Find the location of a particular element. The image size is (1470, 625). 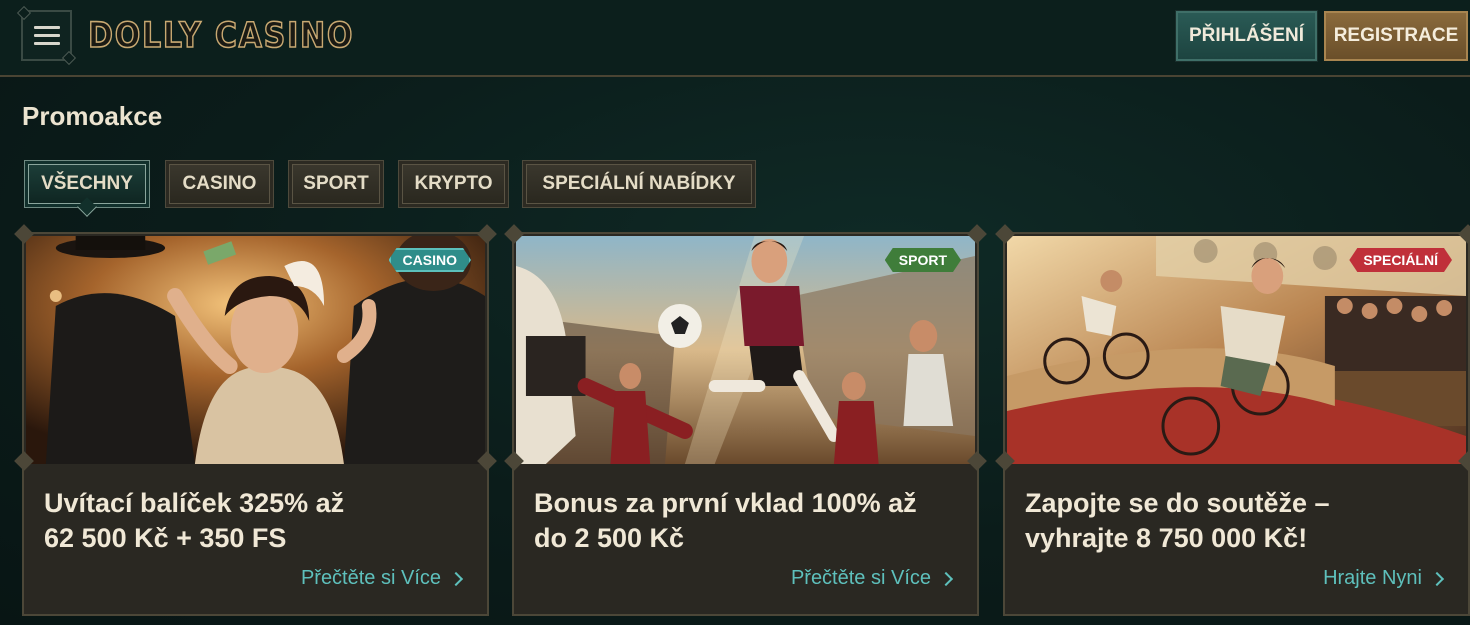

site-logo: DOLLY CASINO is located at coordinates (220, 36).